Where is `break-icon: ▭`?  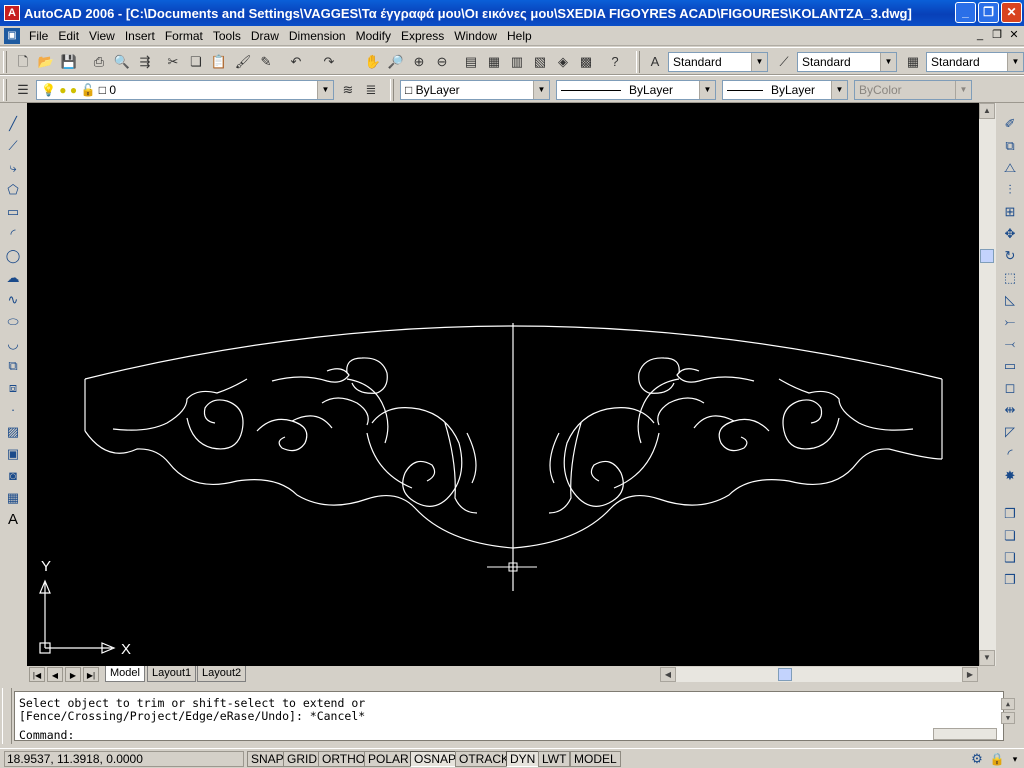 break-icon: ▭ is located at coordinates (1010, 366).